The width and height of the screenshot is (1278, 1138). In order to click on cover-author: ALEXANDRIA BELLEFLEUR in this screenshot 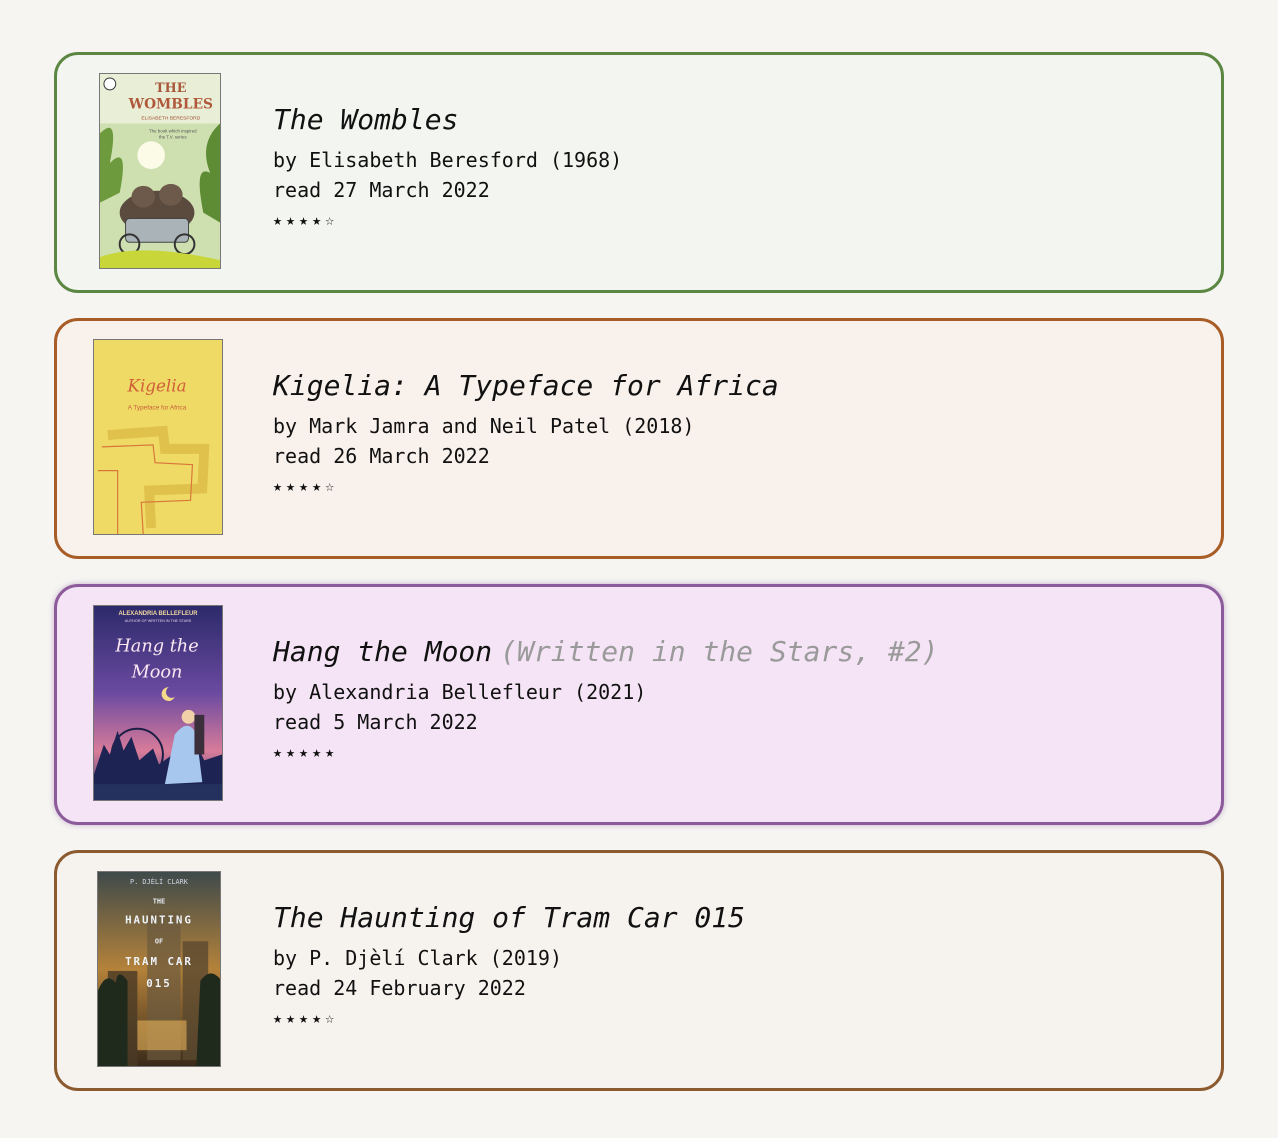, I will do `click(159, 614)`.